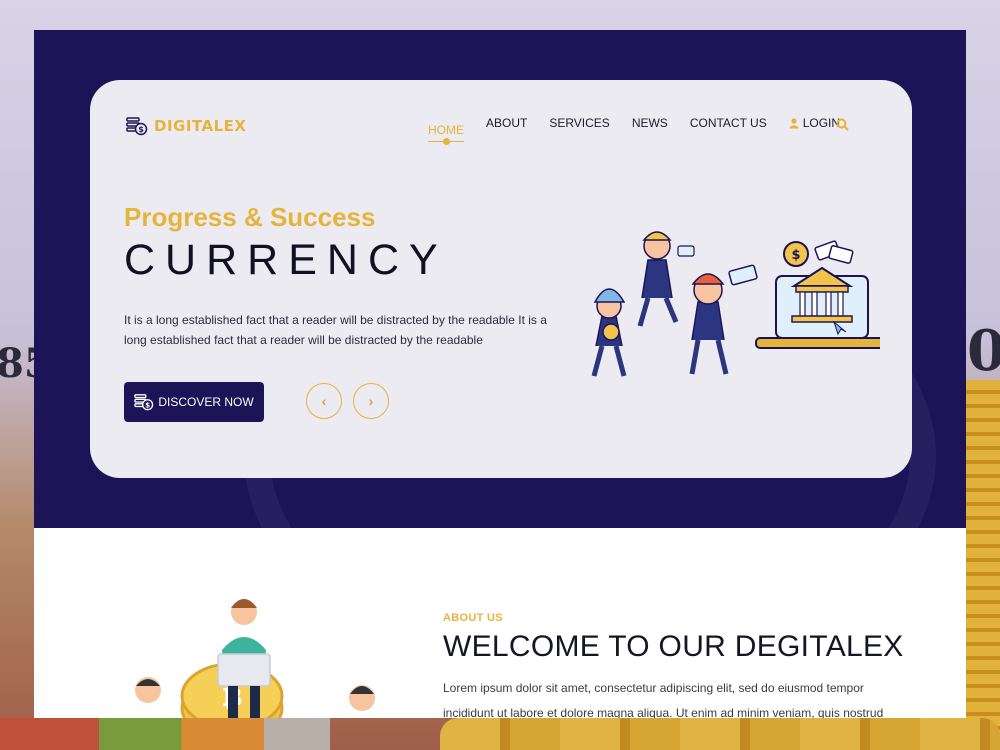 Image resolution: width=1000 pixels, height=750 pixels. Describe the element at coordinates (720, 734) in the screenshot. I see `background-coin-row` at that location.